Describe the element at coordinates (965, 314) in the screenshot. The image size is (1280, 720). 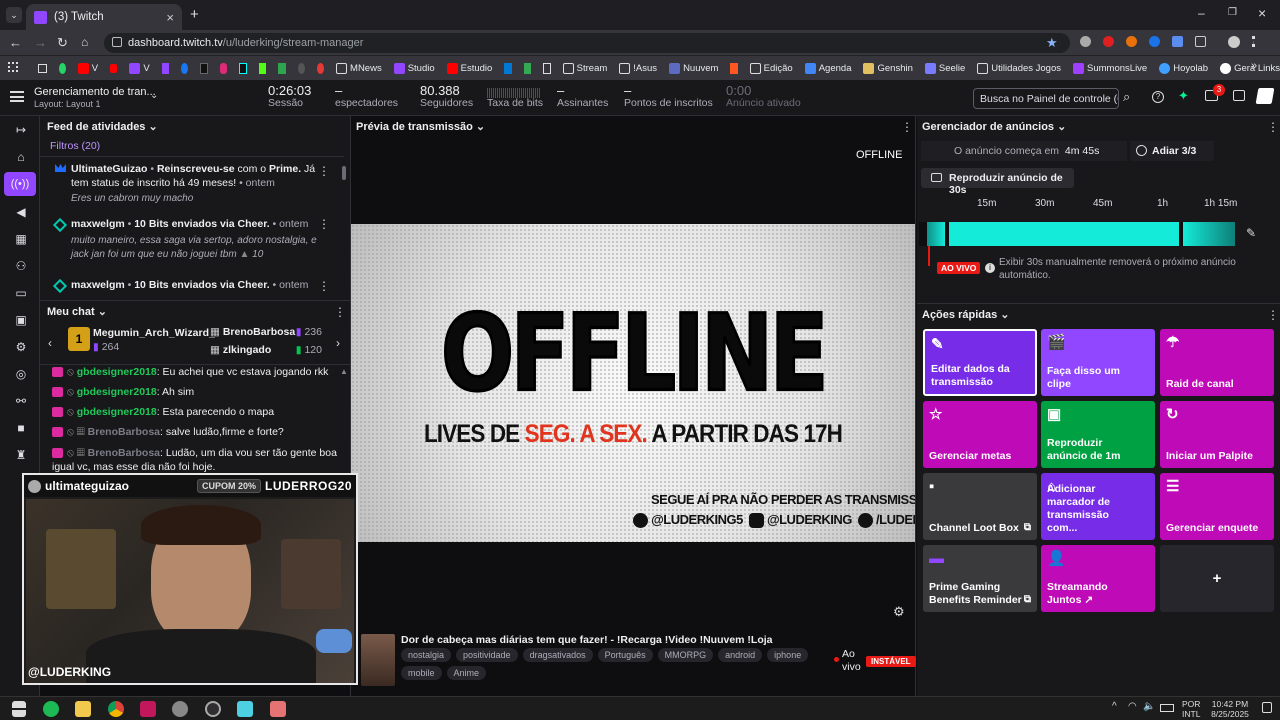
I see `quick-actions-title: Ações rápidas ⌄` at that location.